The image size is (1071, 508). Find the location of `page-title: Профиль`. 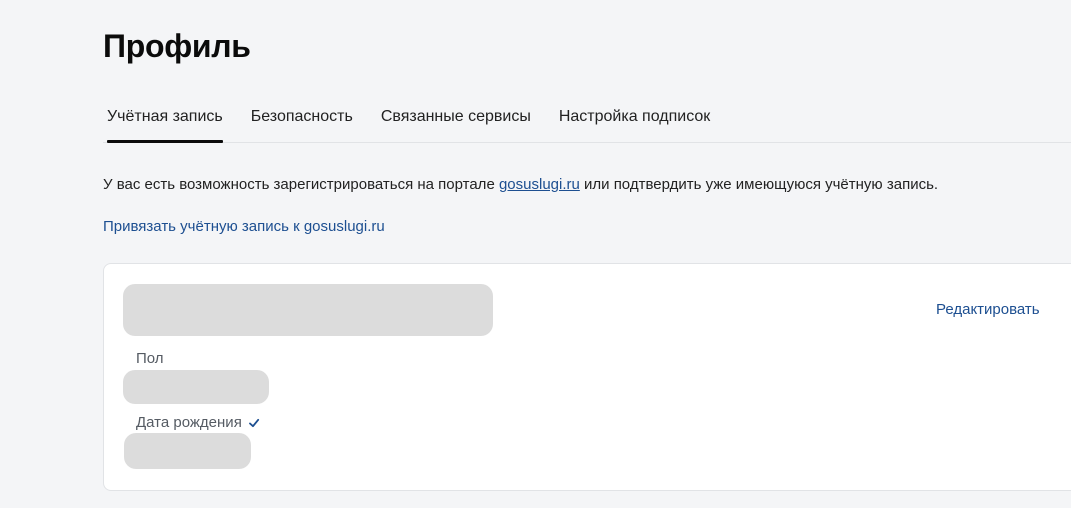

page-title: Профиль is located at coordinates (177, 46).